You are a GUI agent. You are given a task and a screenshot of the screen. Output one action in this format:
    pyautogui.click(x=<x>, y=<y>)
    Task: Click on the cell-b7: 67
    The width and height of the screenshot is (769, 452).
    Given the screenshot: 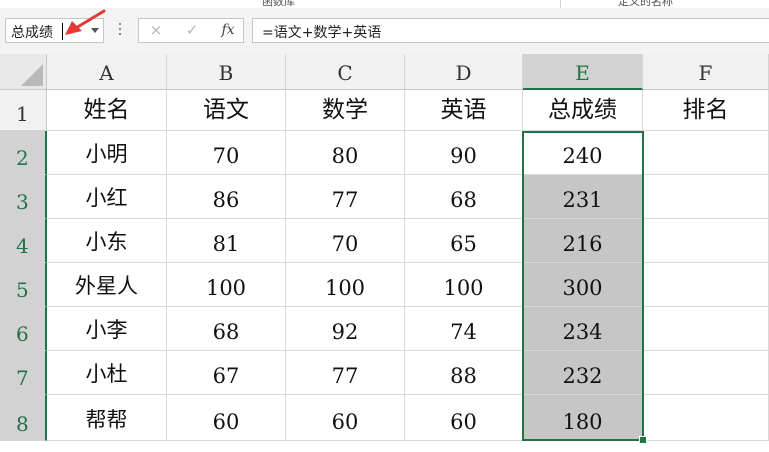 What is the action you would take?
    pyautogui.click(x=226, y=373)
    